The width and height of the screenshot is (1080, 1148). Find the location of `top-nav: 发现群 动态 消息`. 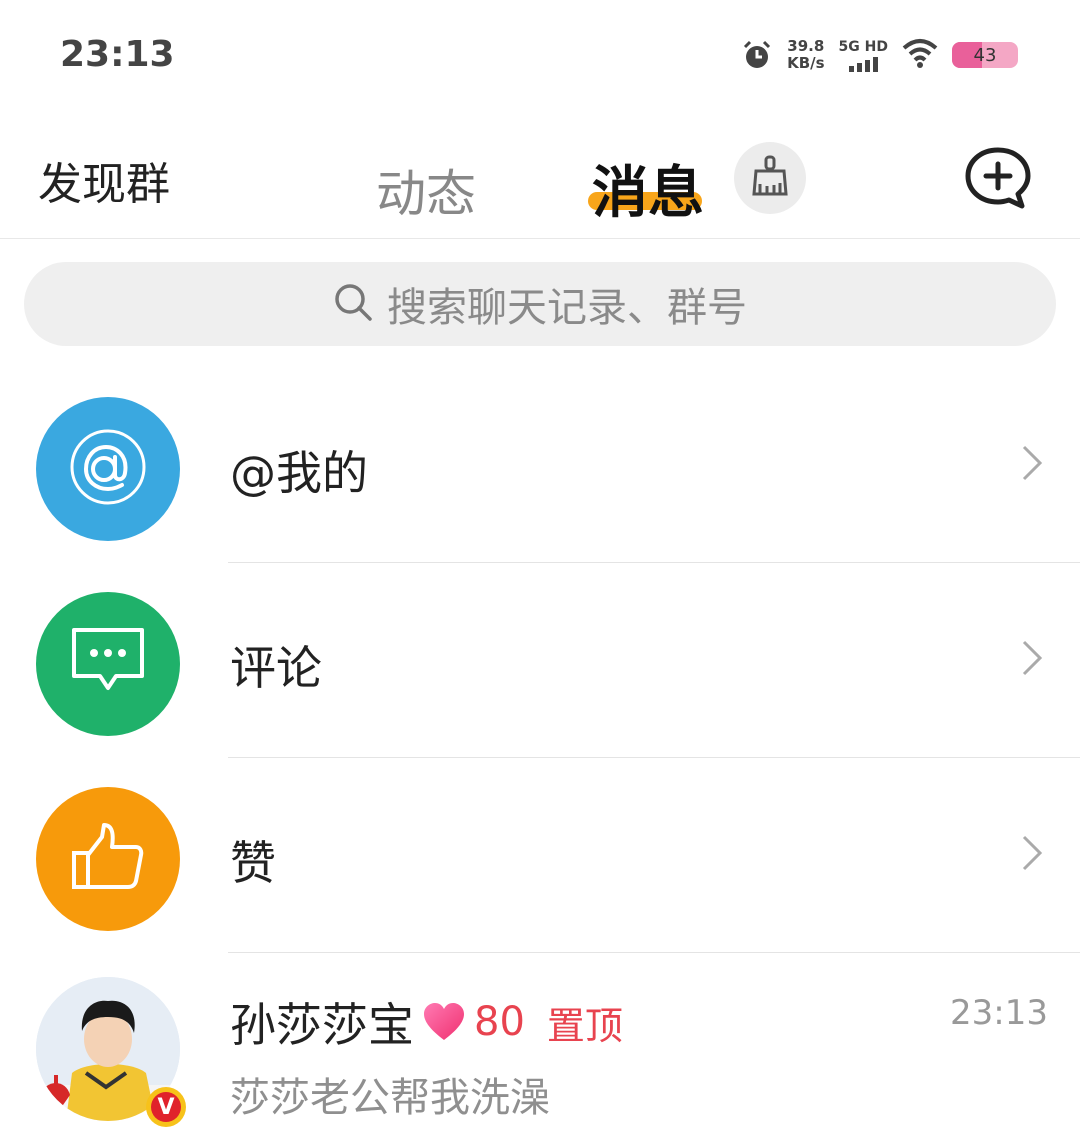

top-nav: 发现群 动态 消息 is located at coordinates (540, 174).